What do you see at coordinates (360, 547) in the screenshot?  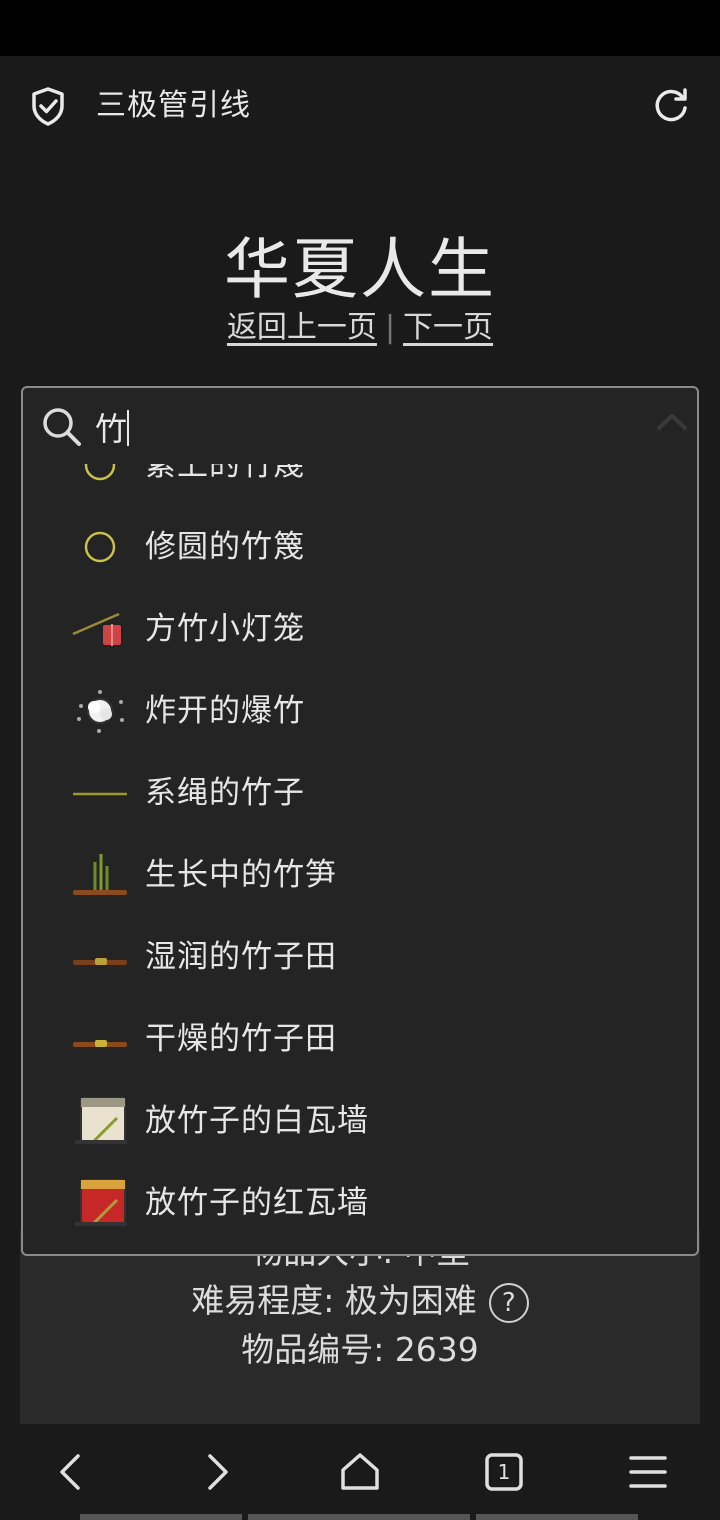 I see `list-item: 修圆的竹篾` at bounding box center [360, 547].